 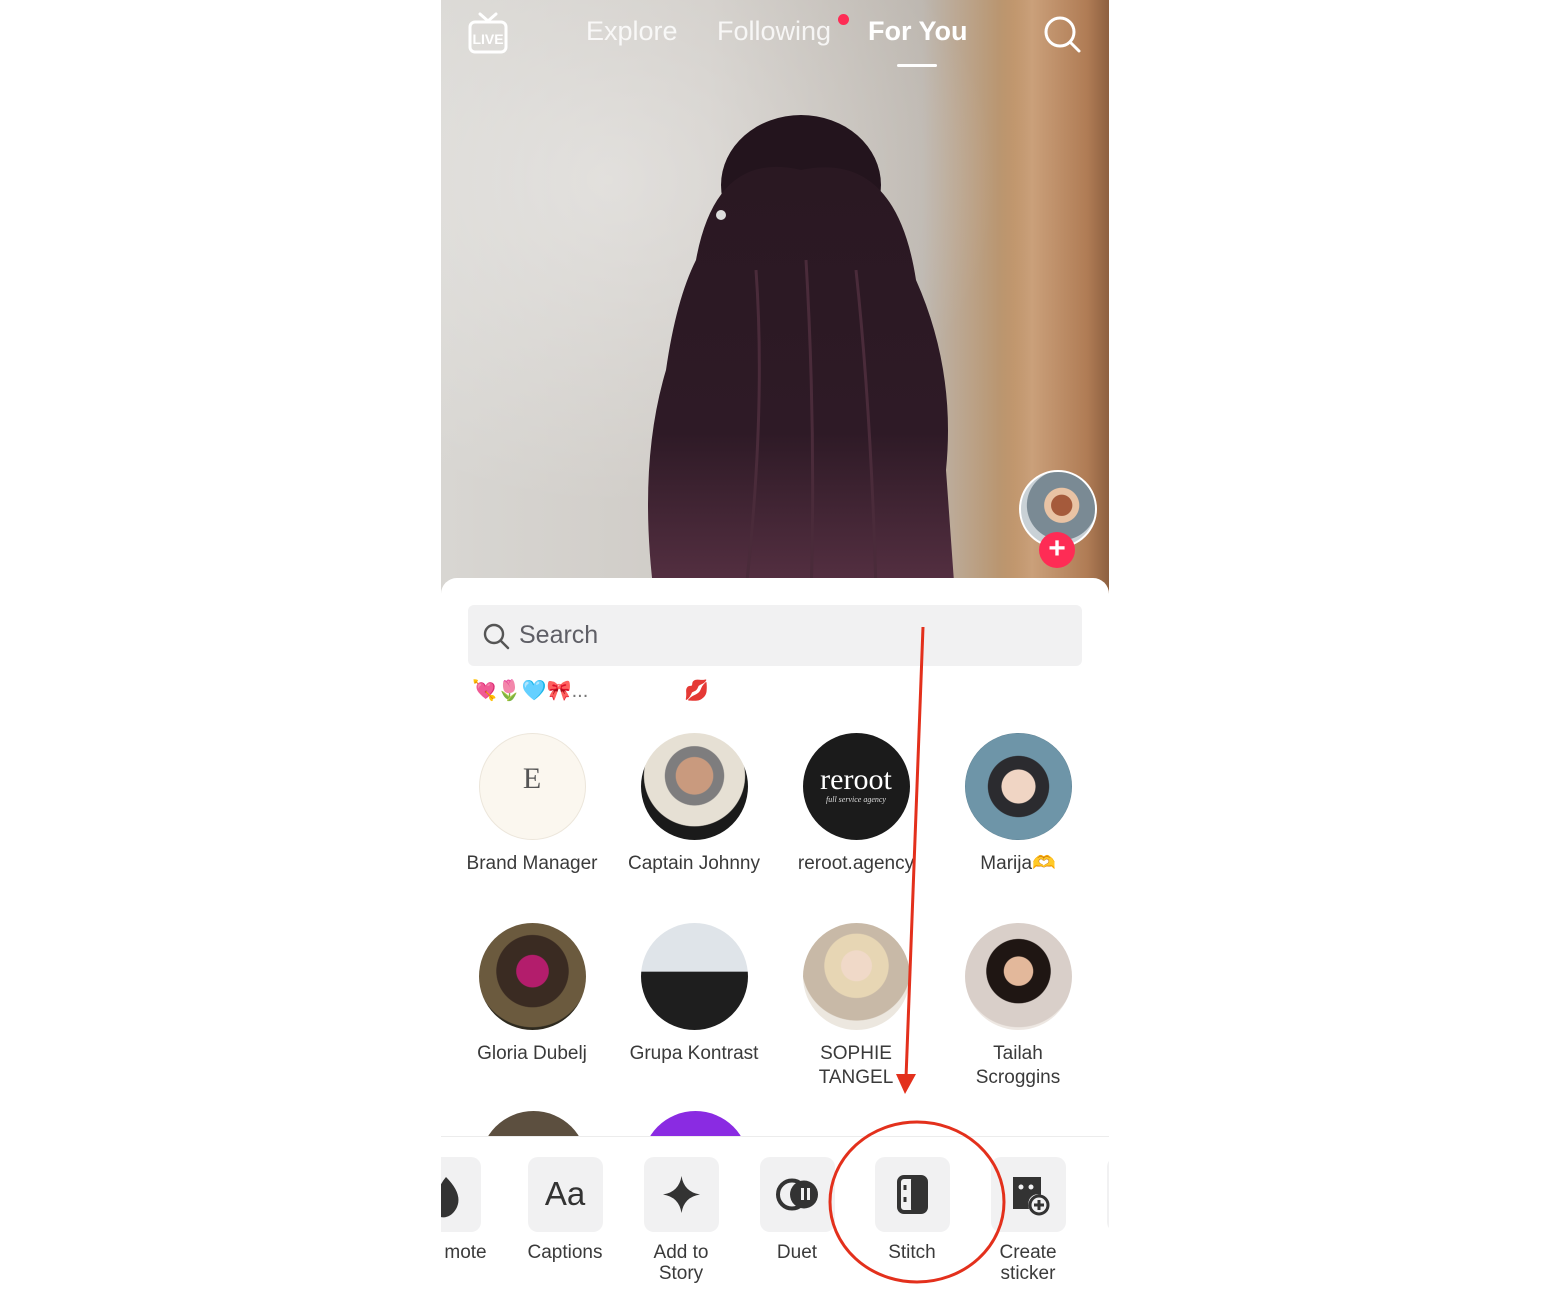 I want to click on annotation-overlay, so click(x=917, y=955).